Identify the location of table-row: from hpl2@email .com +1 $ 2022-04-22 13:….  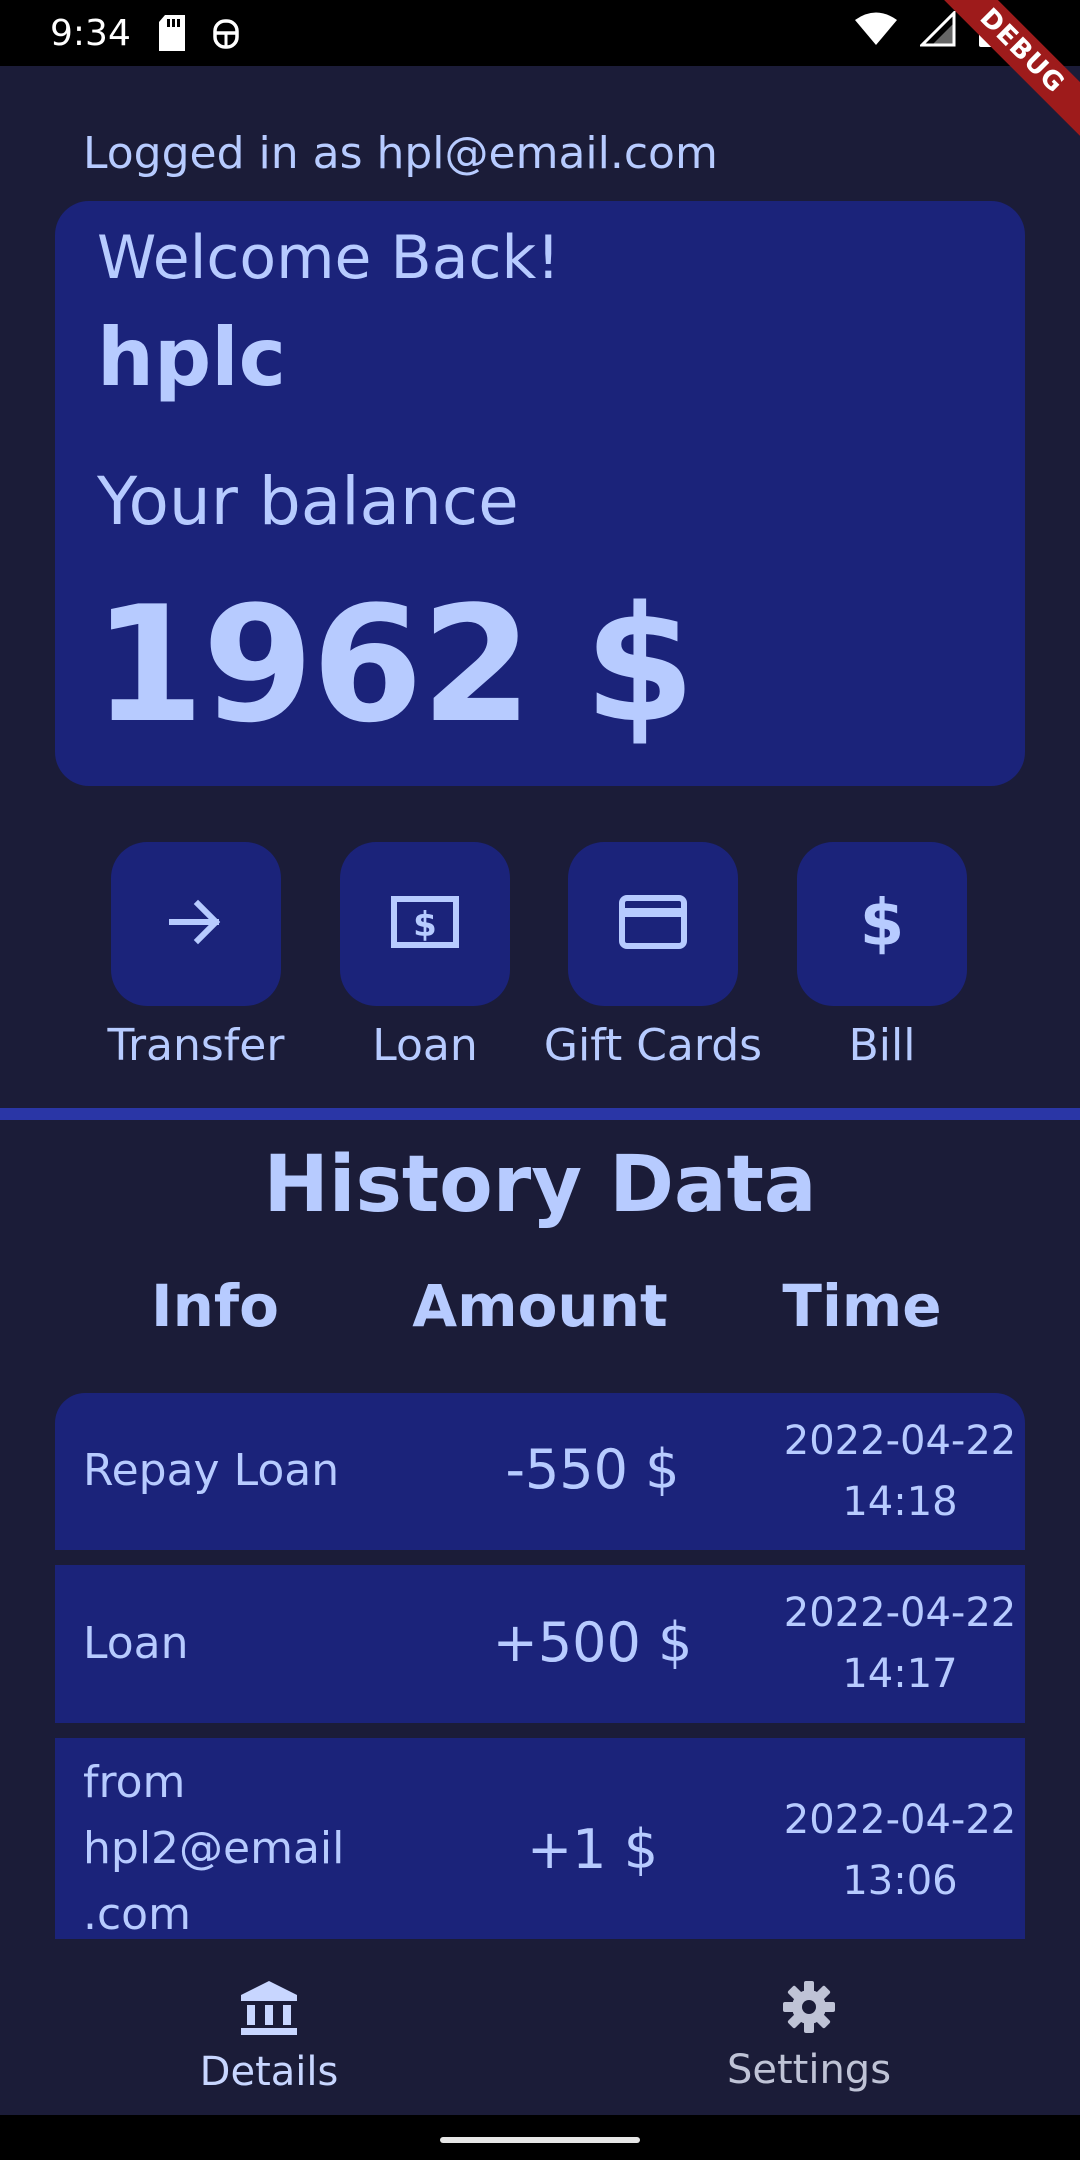
(540, 1838).